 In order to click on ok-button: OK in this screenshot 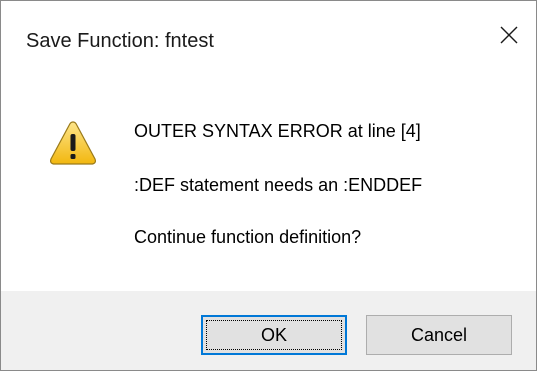, I will do `click(274, 335)`.